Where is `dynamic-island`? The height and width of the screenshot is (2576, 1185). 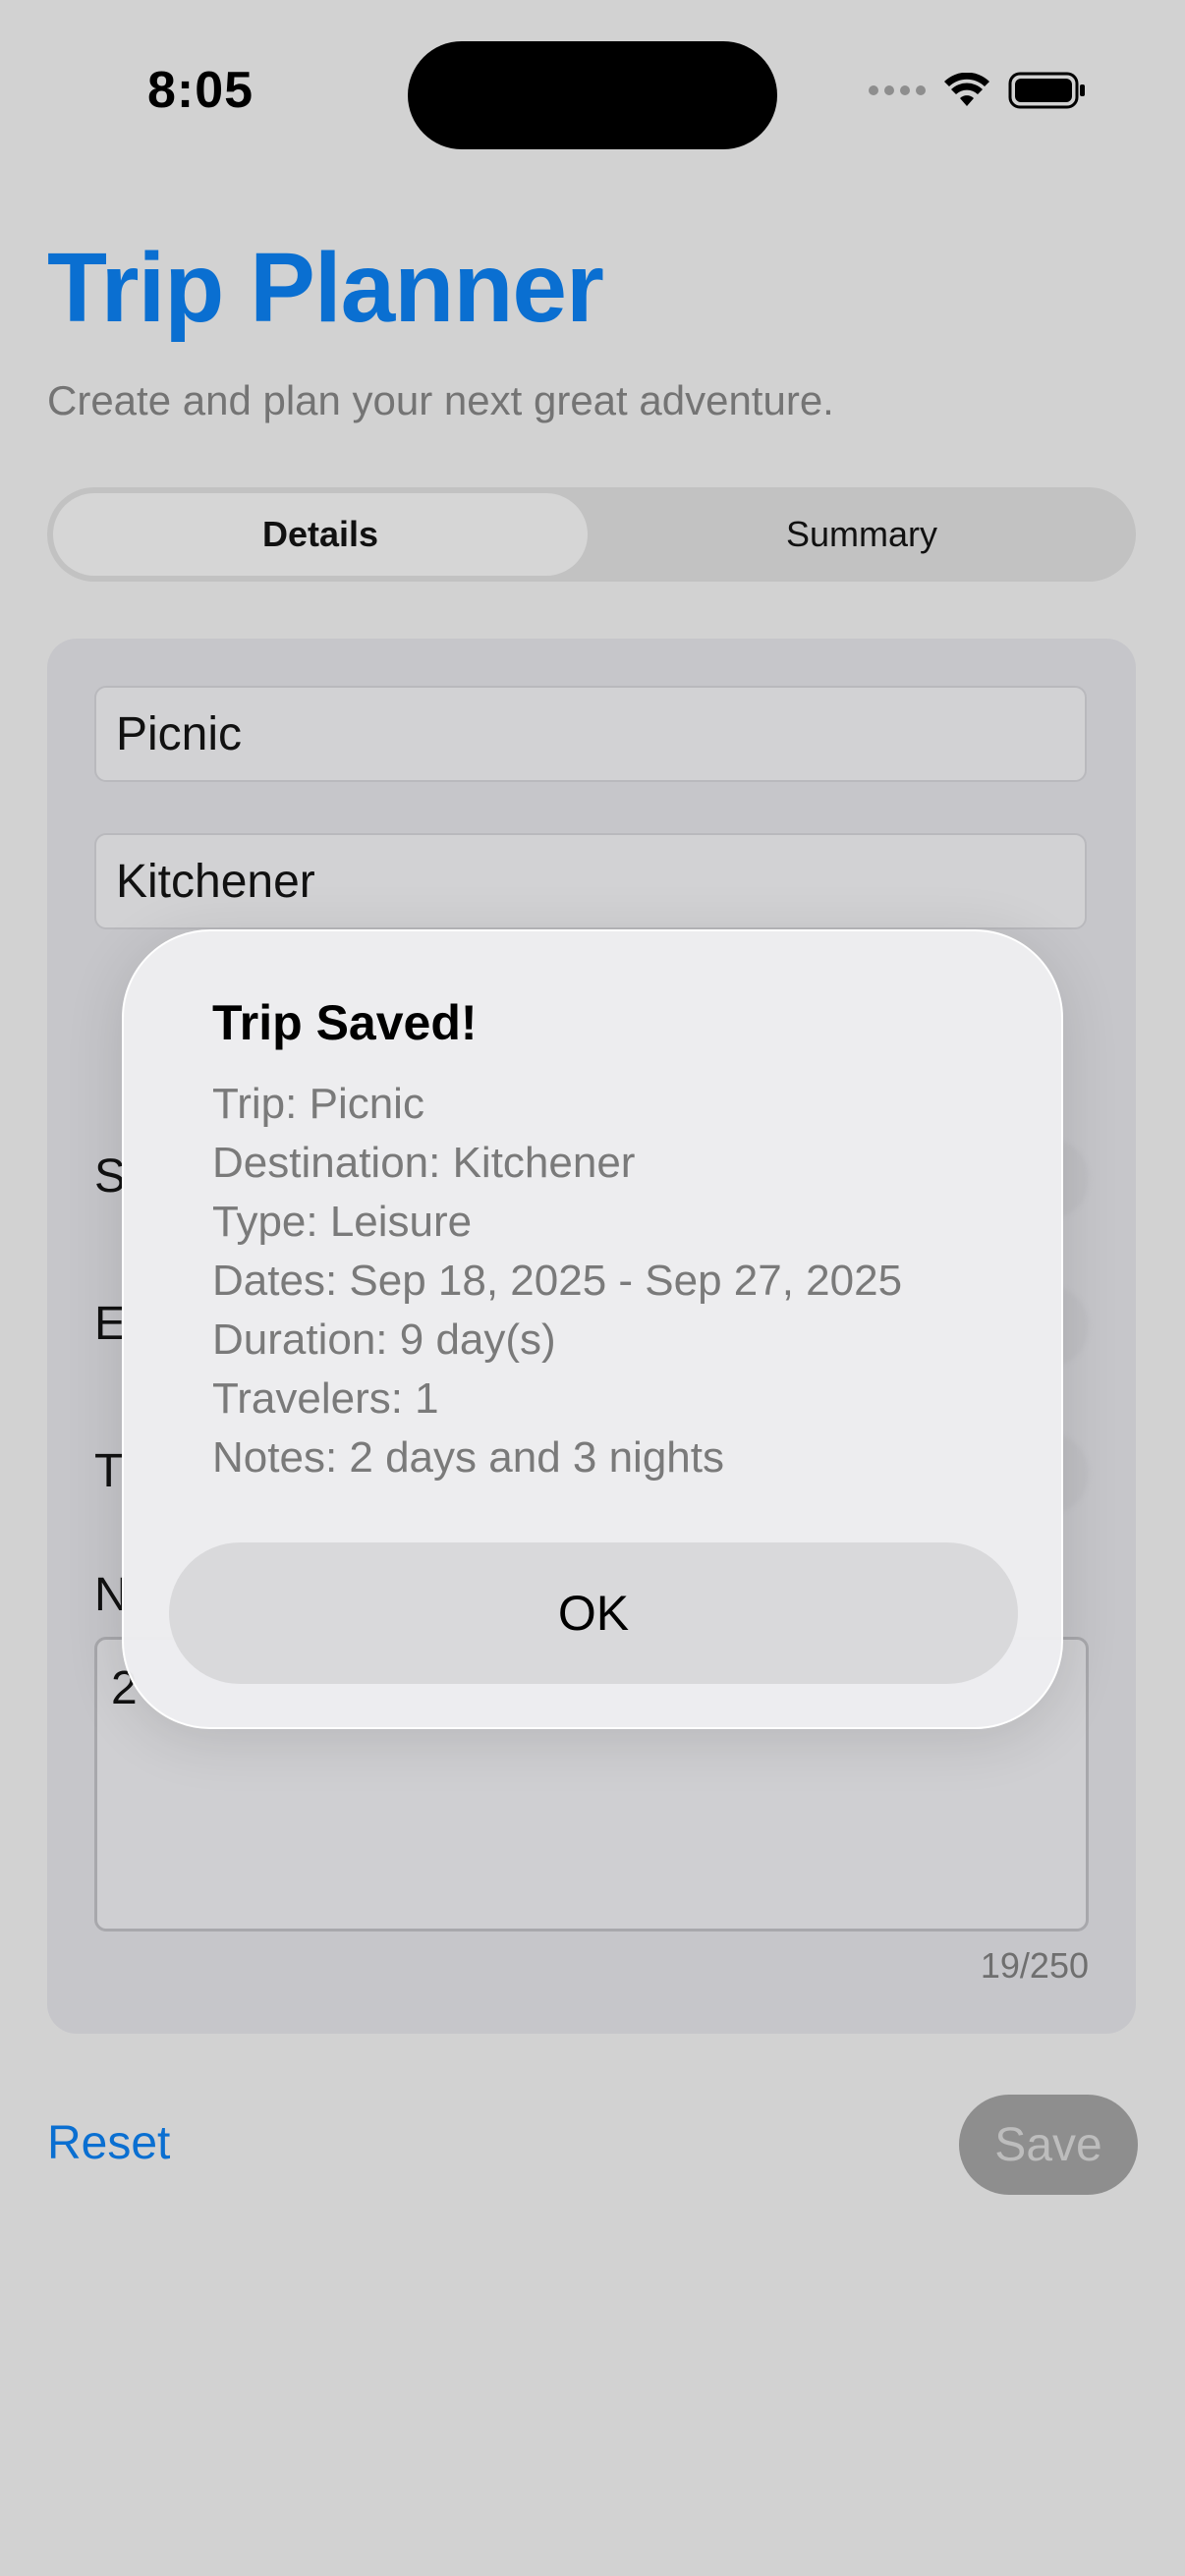
dynamic-island is located at coordinates (592, 95).